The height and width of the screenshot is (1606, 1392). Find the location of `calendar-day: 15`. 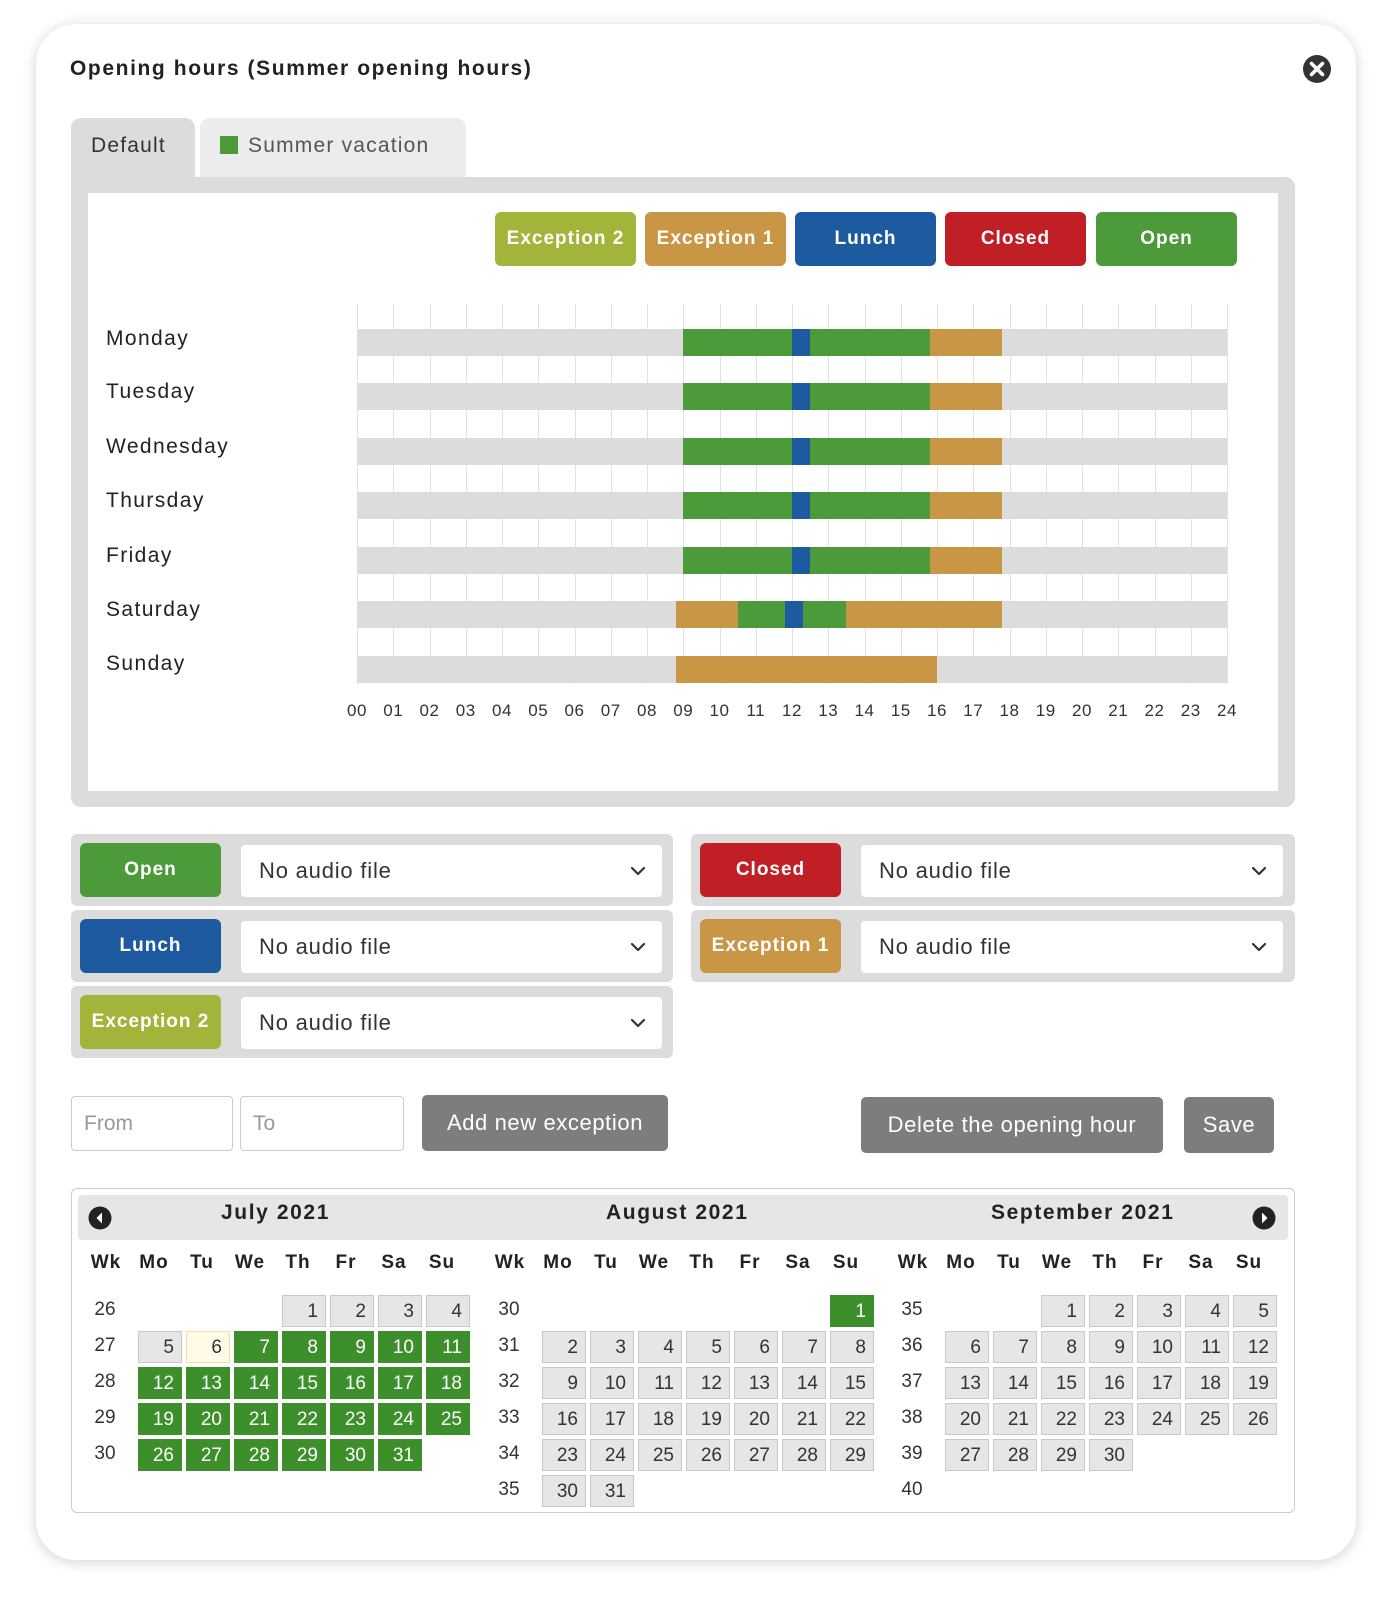

calendar-day: 15 is located at coordinates (852, 1383).